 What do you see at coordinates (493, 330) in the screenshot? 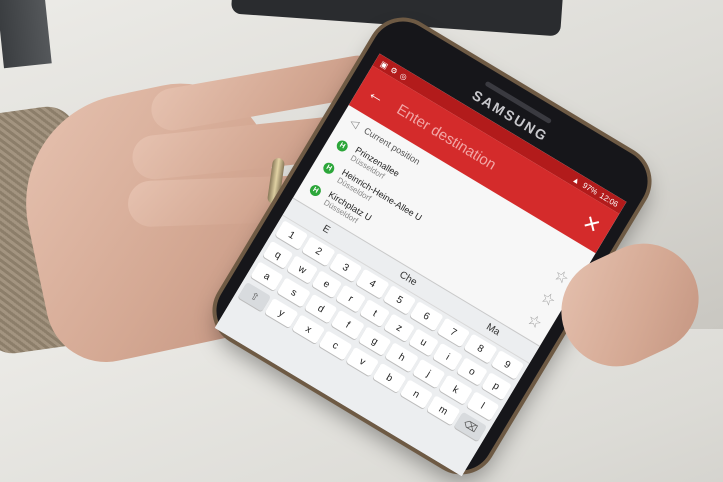
I see `suggestion: Ma` at bounding box center [493, 330].